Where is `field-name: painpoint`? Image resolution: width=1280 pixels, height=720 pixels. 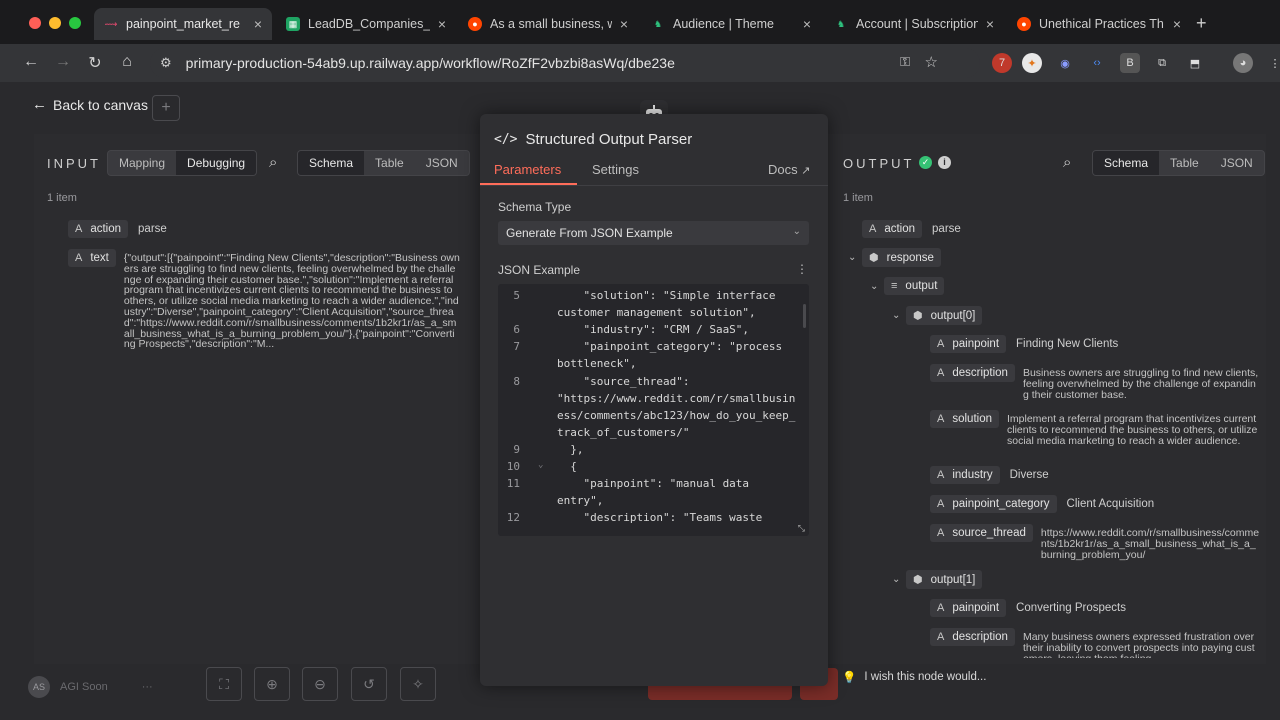
field-name: painpoint is located at coordinates (976, 608).